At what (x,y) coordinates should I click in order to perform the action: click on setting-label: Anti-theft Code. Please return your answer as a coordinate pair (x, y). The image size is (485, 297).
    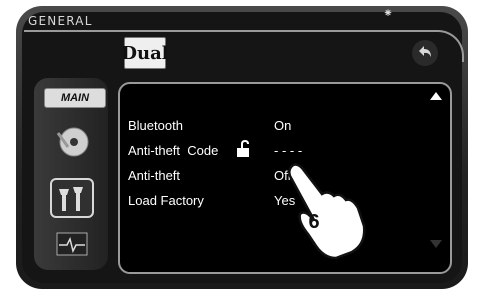
    Looking at the image, I should click on (173, 150).